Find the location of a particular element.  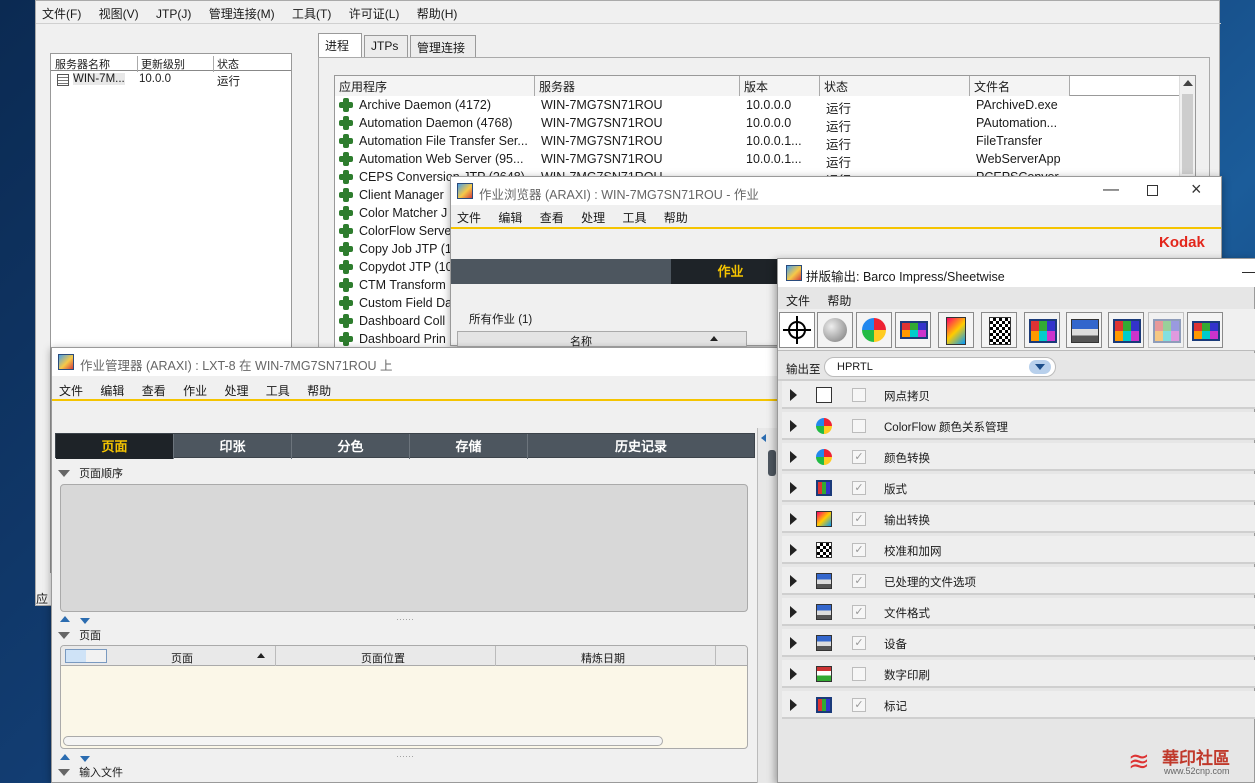

menu-jtp: JTP(J) is located at coordinates (173, 14).